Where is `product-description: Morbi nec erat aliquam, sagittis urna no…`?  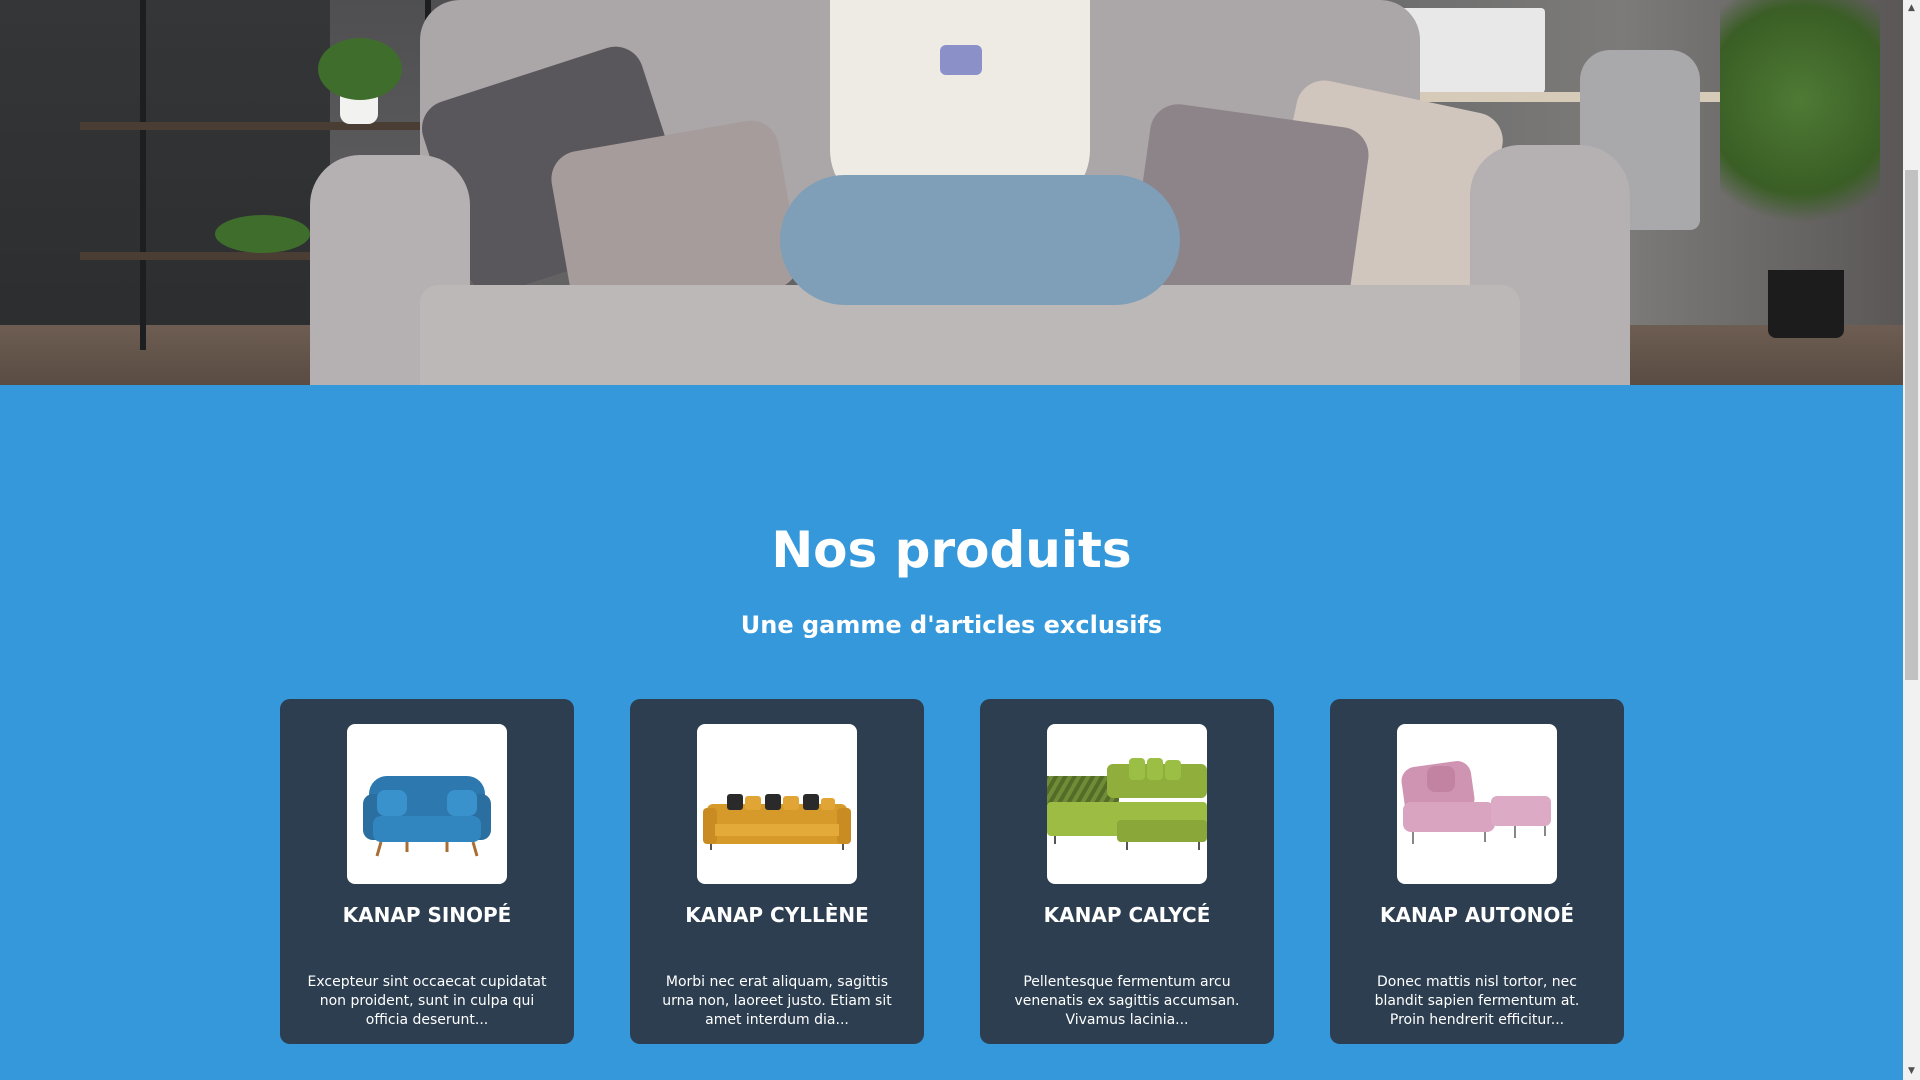 product-description: Morbi nec erat aliquam, sagittis urna no… is located at coordinates (777, 1001).